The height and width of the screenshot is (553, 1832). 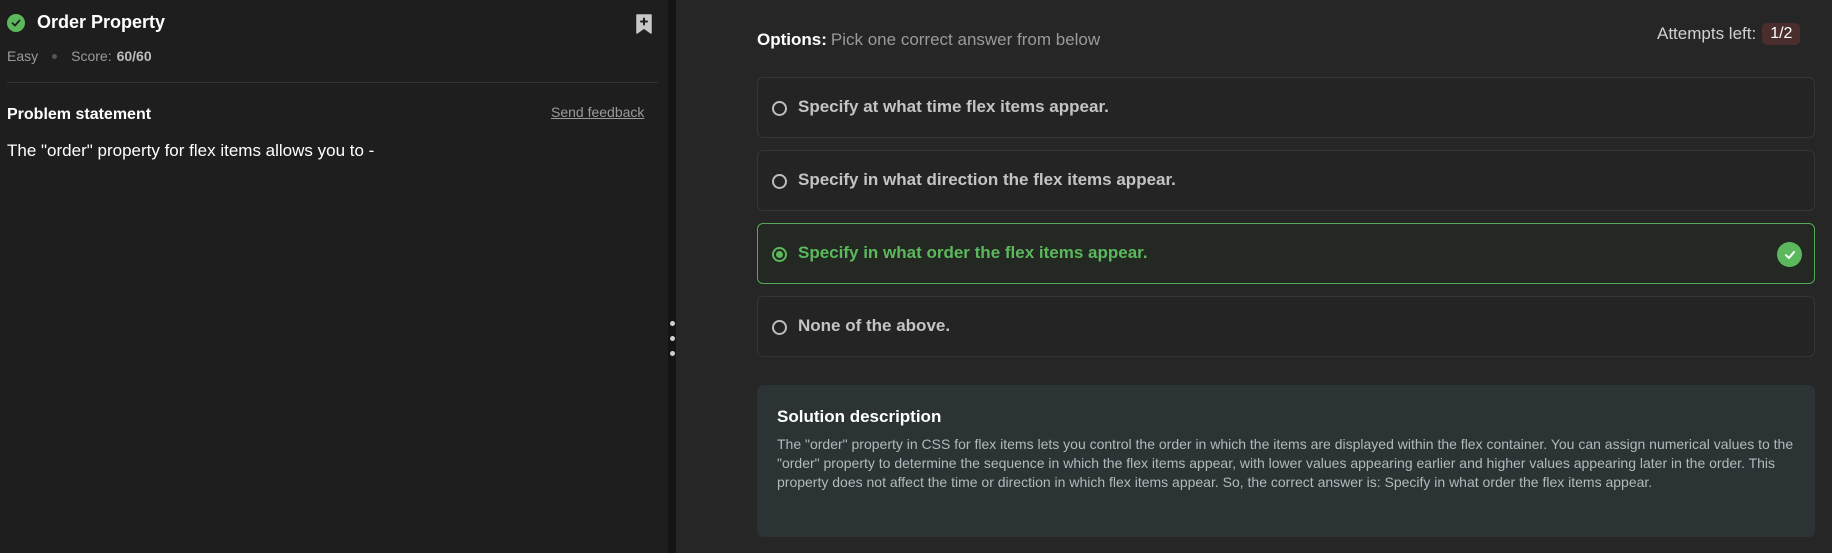 I want to click on meta-separator, so click(x=55, y=56).